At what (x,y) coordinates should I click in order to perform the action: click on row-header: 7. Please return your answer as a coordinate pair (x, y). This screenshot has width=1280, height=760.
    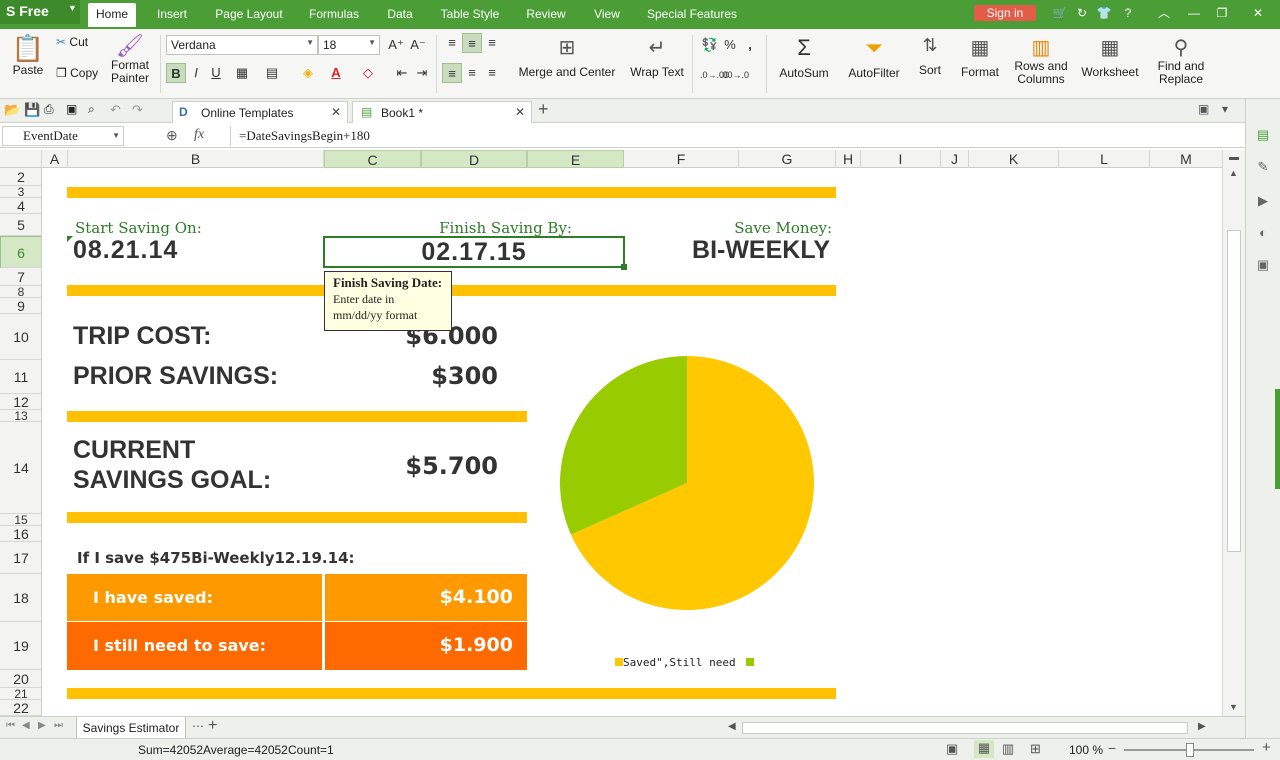
    Looking at the image, I should click on (20, 277).